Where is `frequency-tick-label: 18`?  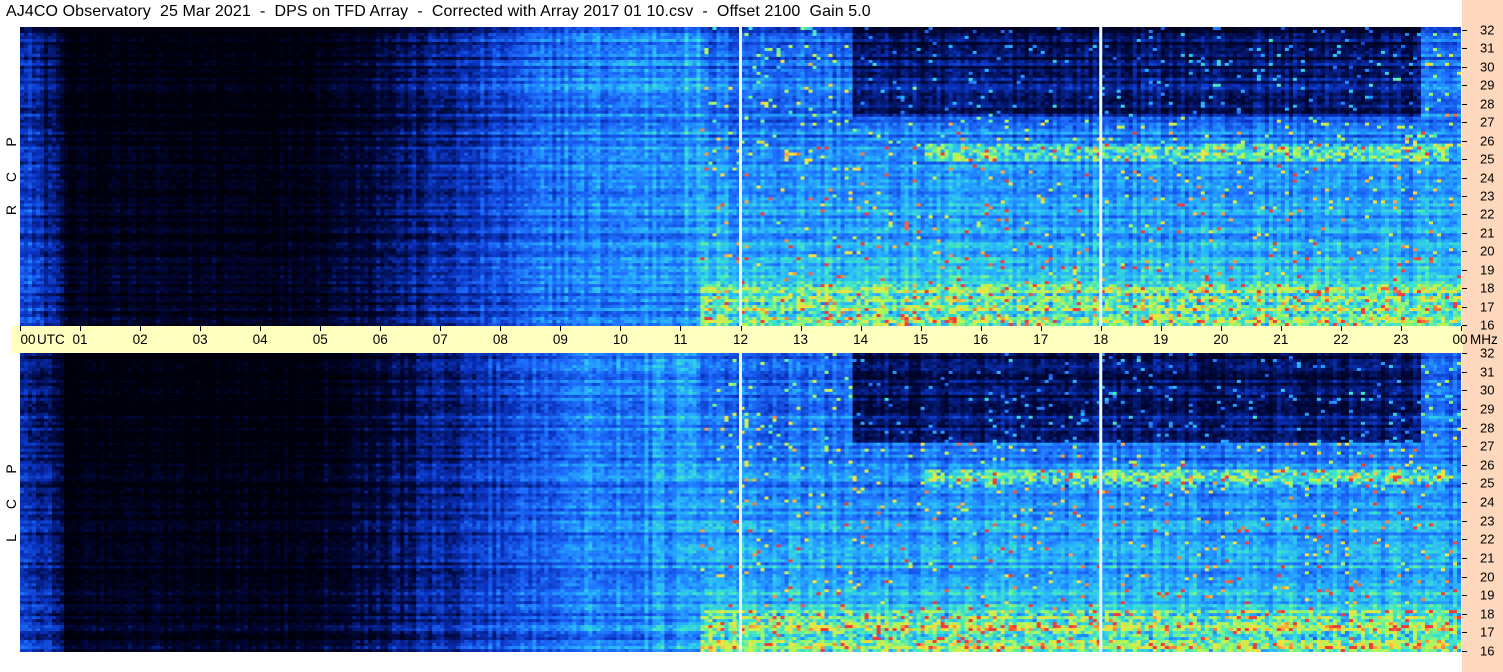 frequency-tick-label: 18 is located at coordinates (1487, 613).